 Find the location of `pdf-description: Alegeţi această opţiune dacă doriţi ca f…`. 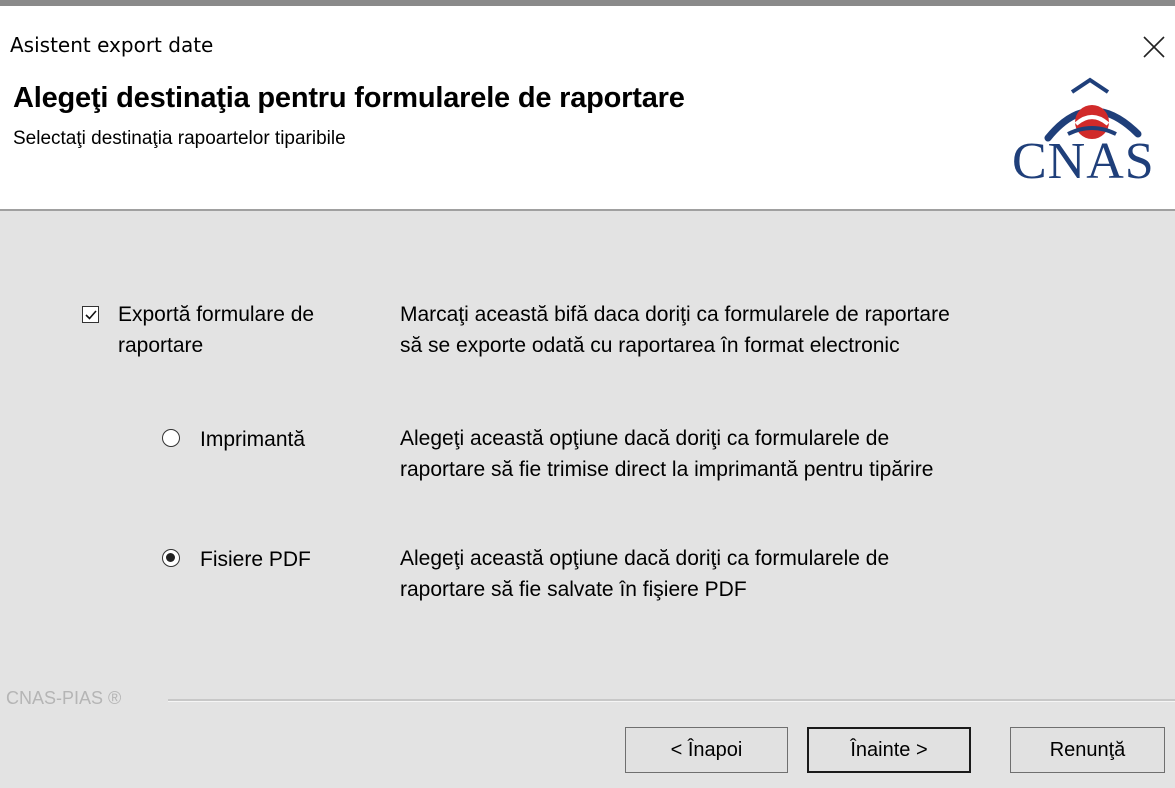

pdf-description: Alegeţi această opţiune dacă doriţi ca f… is located at coordinates (780, 574).